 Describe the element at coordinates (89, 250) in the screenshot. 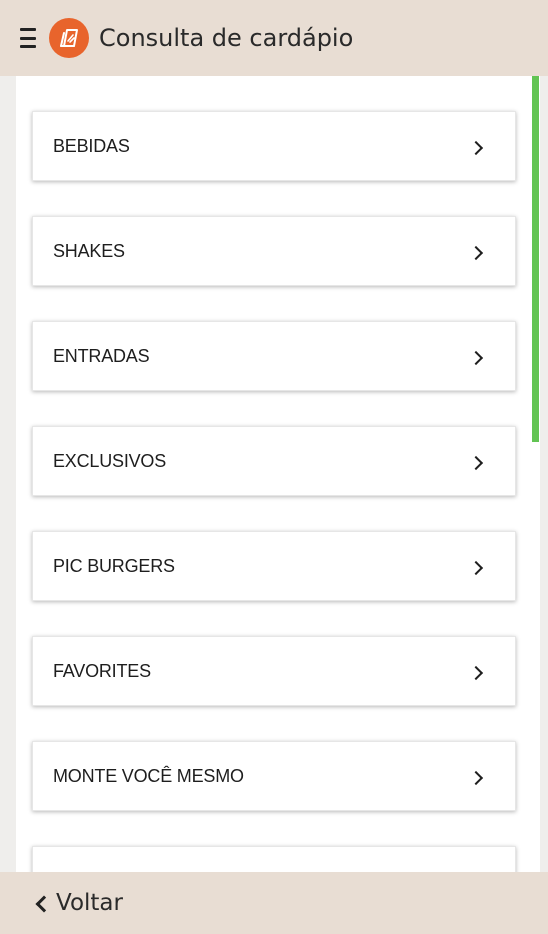

I see `category-item-label: SHAKES` at that location.